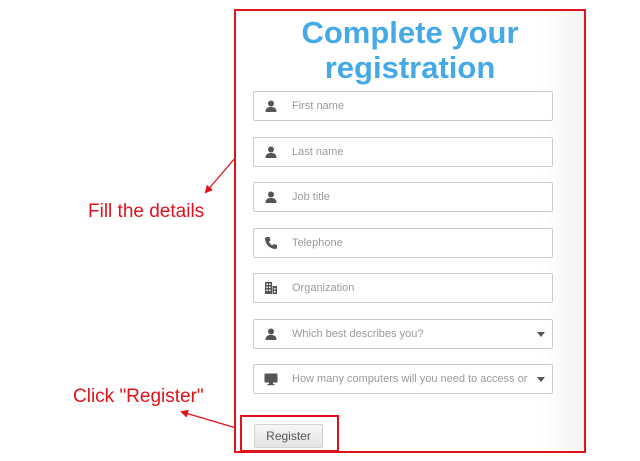 This screenshot has width=640, height=461. I want to click on fill-details-arrow, so click(220, 175).